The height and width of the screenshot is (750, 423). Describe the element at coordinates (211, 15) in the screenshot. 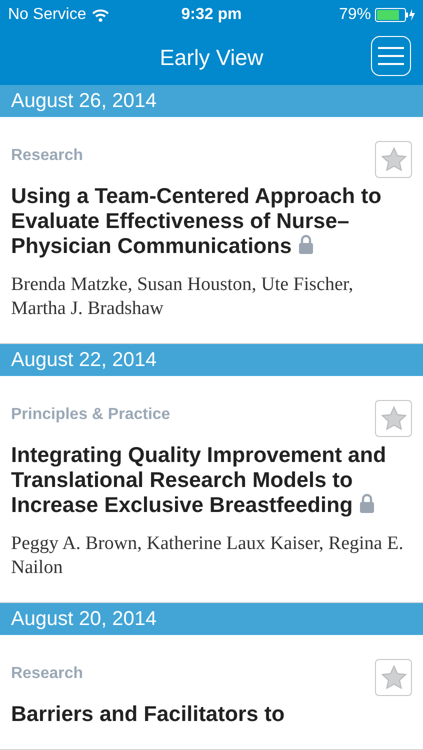

I see `clock-text: 9:32 pm` at that location.